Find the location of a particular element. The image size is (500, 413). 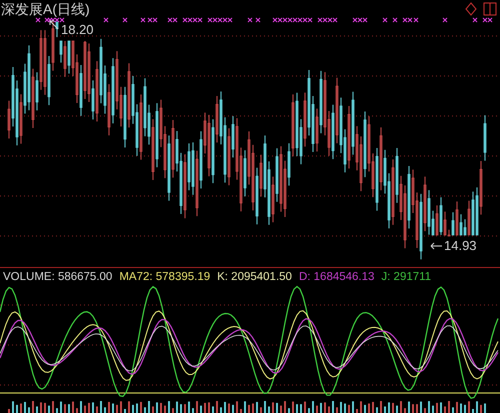

indicator-readout: J: 291711 is located at coordinates (406, 277).